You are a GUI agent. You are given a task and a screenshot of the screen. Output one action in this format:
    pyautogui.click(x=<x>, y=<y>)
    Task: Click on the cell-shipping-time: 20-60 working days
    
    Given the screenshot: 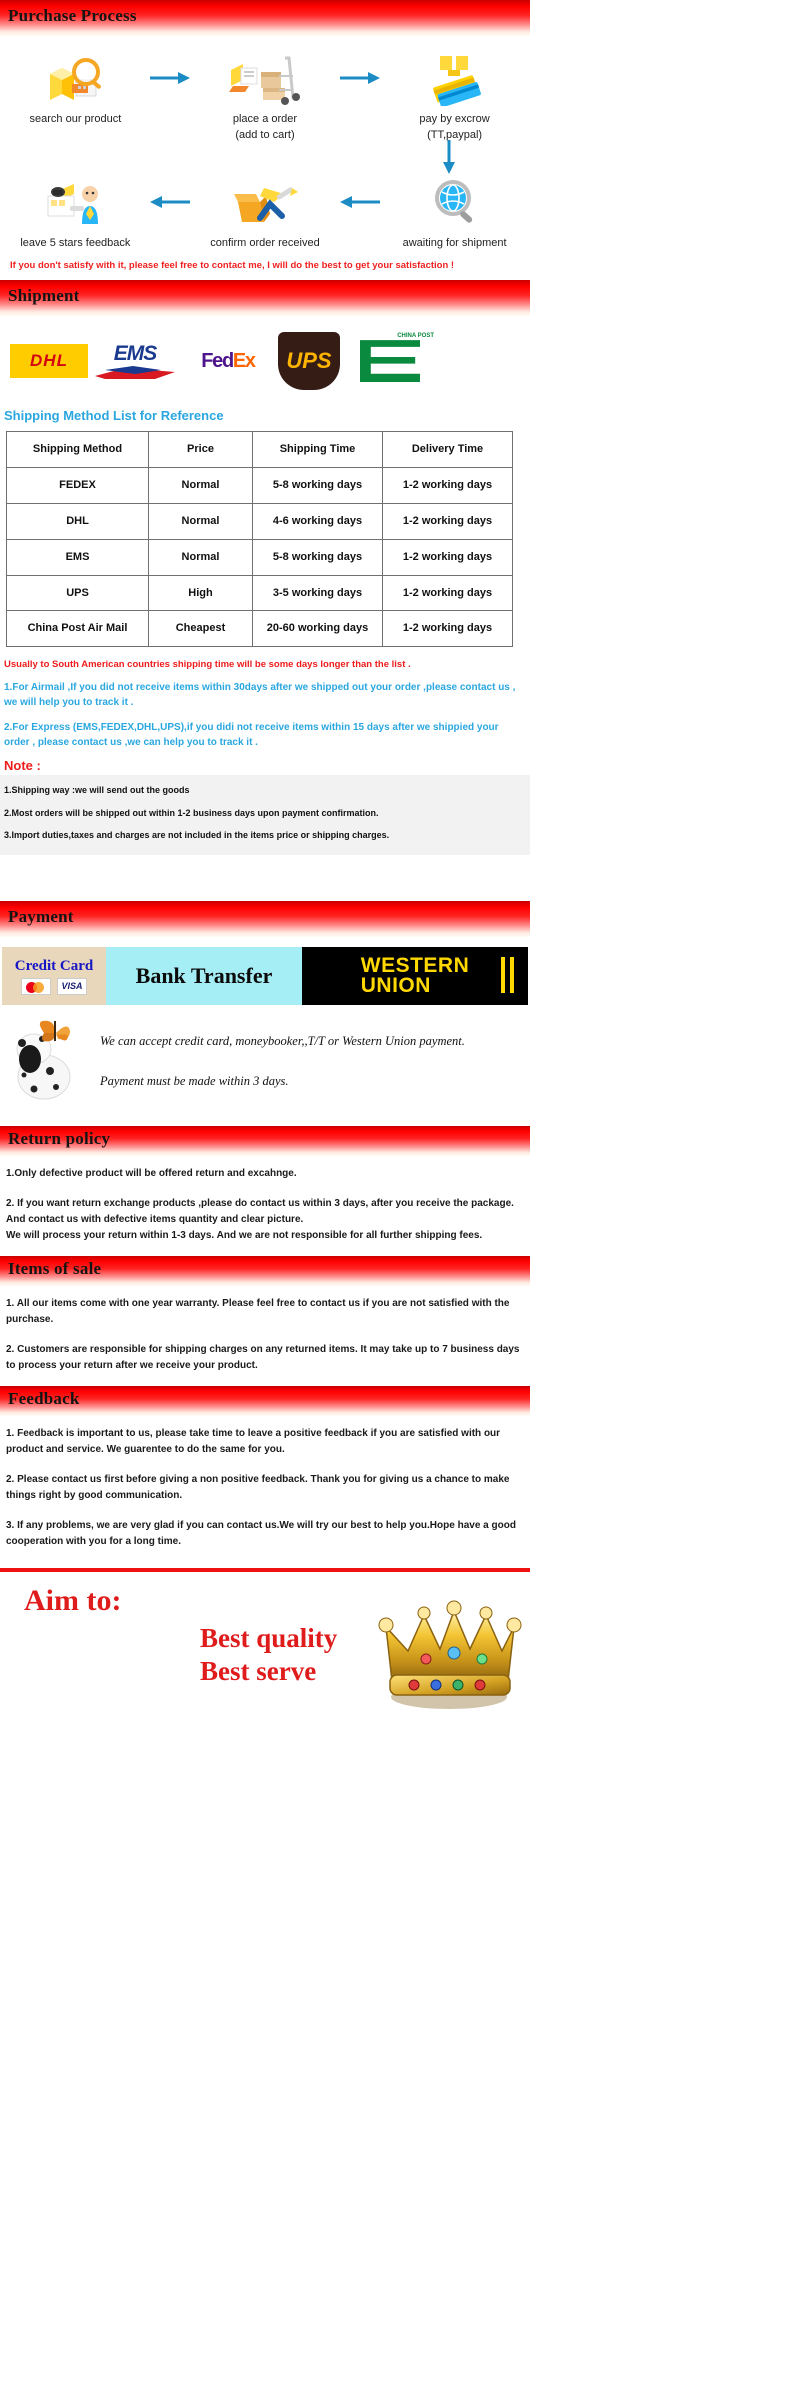 What is the action you would take?
    pyautogui.click(x=317, y=629)
    